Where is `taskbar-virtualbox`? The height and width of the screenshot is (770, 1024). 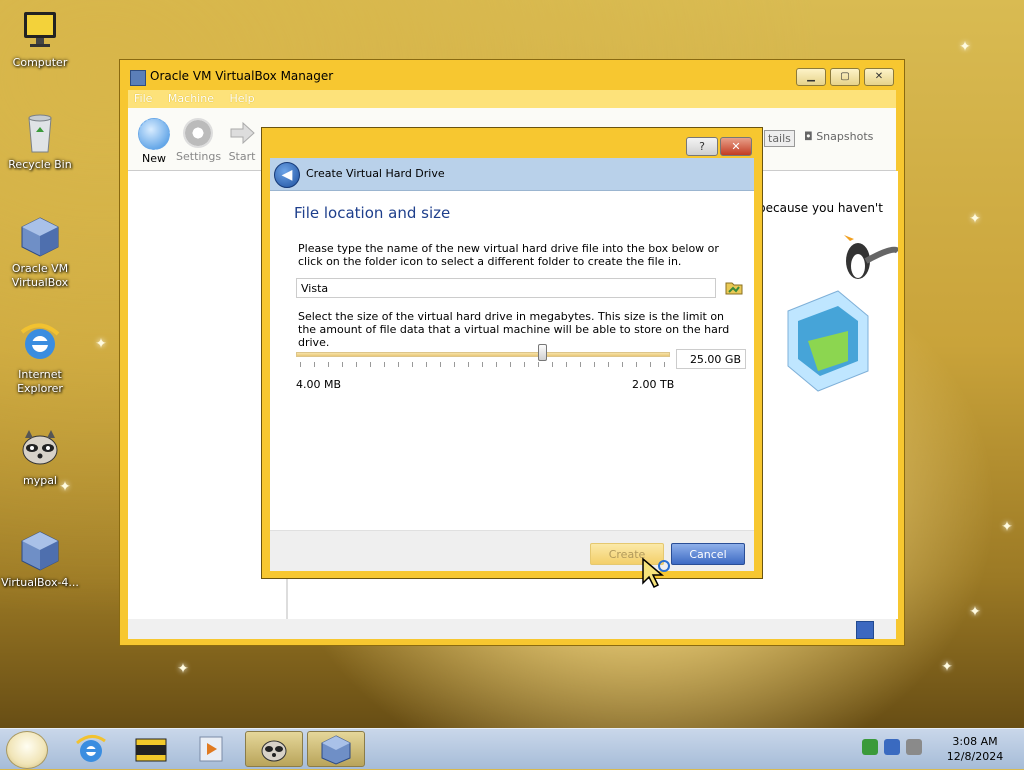
taskbar-virtualbox is located at coordinates (336, 749).